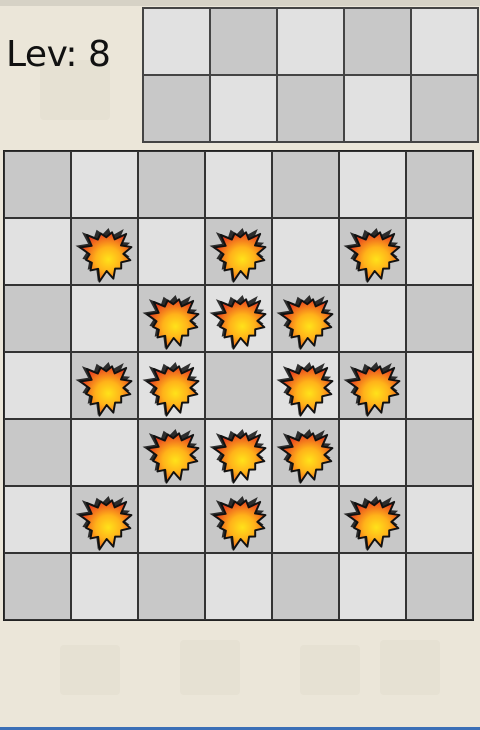  What do you see at coordinates (58, 54) in the screenshot?
I see `level-label: Lev: 8` at bounding box center [58, 54].